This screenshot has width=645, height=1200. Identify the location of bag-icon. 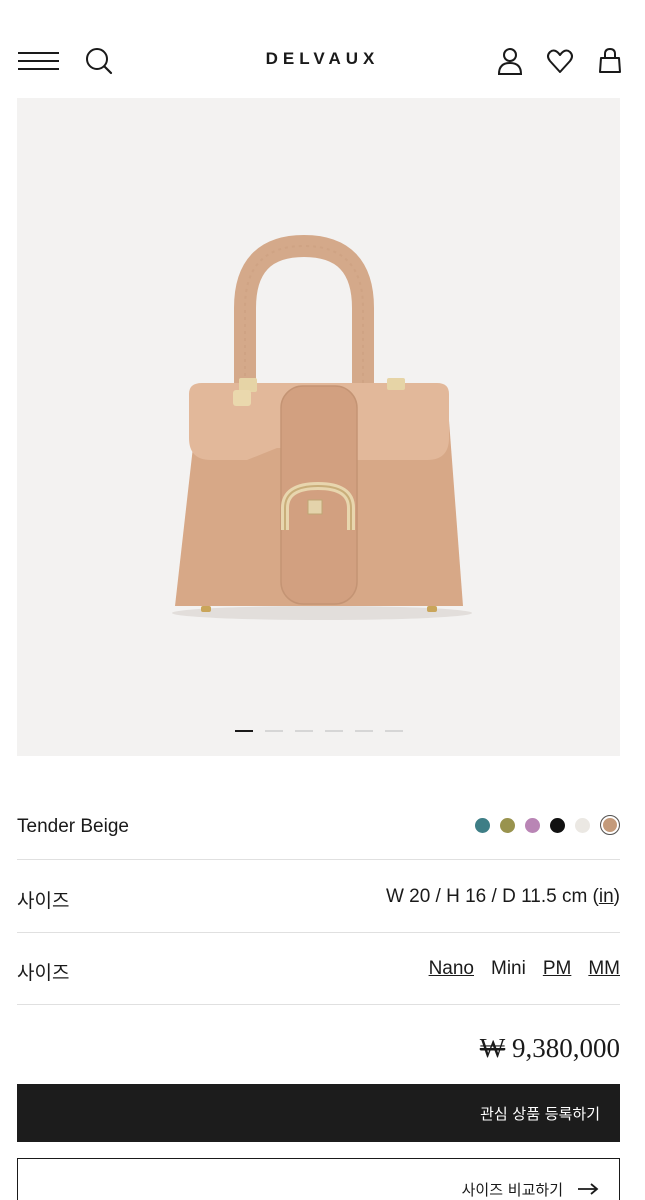
(610, 61).